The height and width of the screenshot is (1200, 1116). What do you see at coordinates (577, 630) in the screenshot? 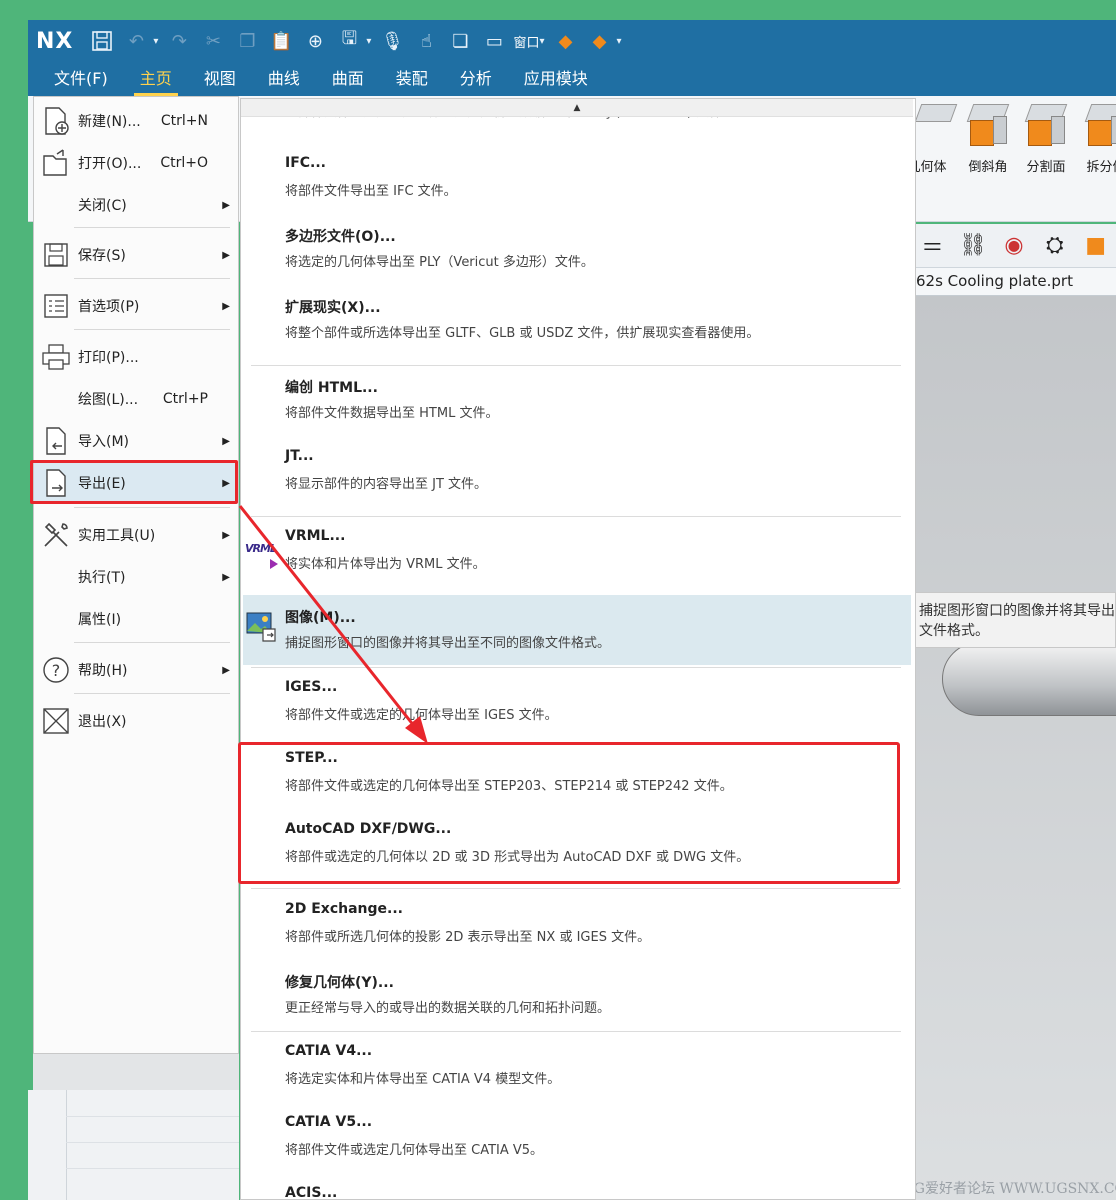
I see `export-item-image: 图像(M)... 捕捉图形窗口的图像并将其导出至不同的图像文件格式。` at bounding box center [577, 630].